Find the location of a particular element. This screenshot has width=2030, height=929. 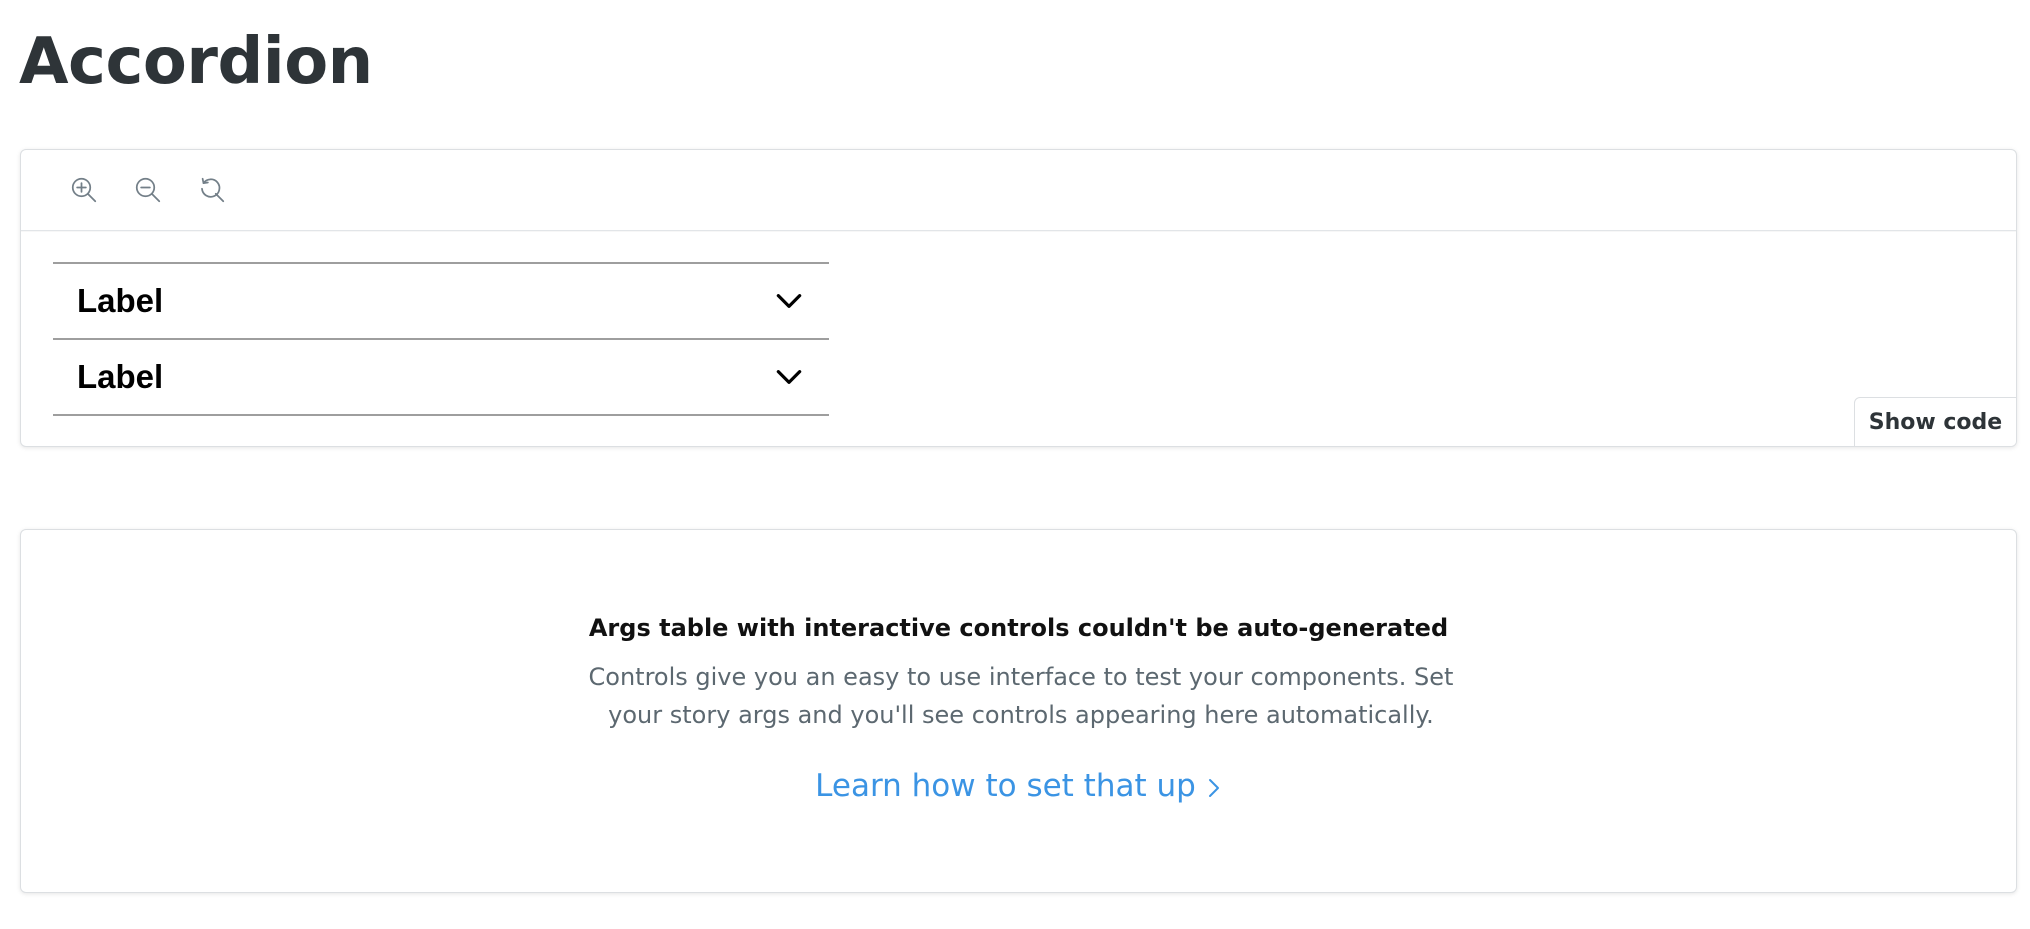

preview-toolbar is located at coordinates (1018, 190).